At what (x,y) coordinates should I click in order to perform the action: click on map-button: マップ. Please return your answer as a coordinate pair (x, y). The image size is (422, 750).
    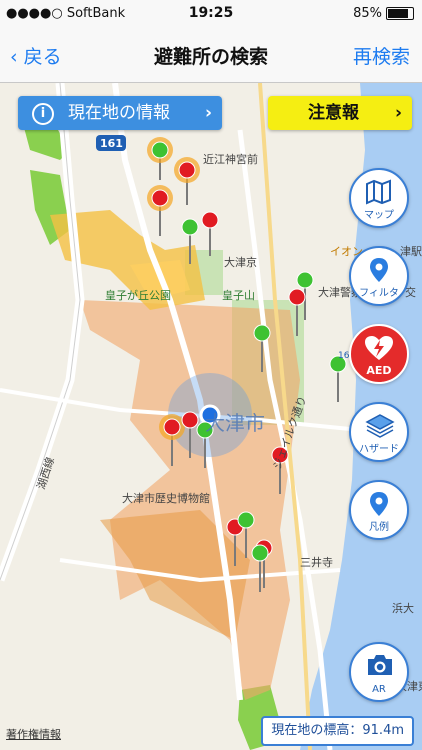
    Looking at the image, I should click on (379, 198).